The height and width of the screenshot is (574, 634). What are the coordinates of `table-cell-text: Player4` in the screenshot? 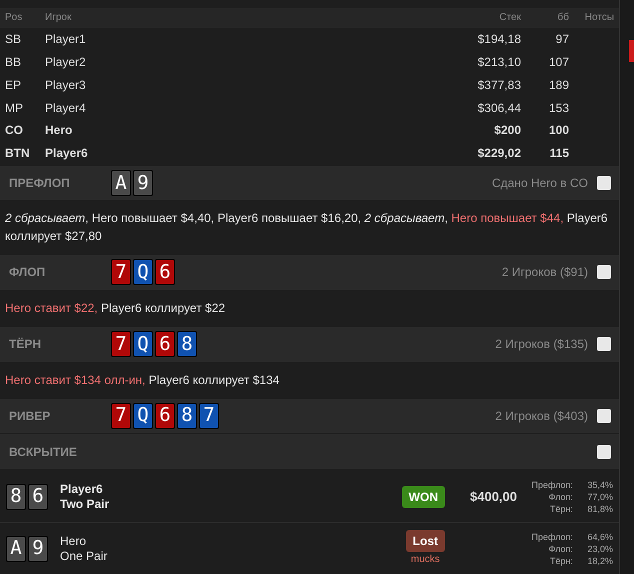 It's located at (66, 108).